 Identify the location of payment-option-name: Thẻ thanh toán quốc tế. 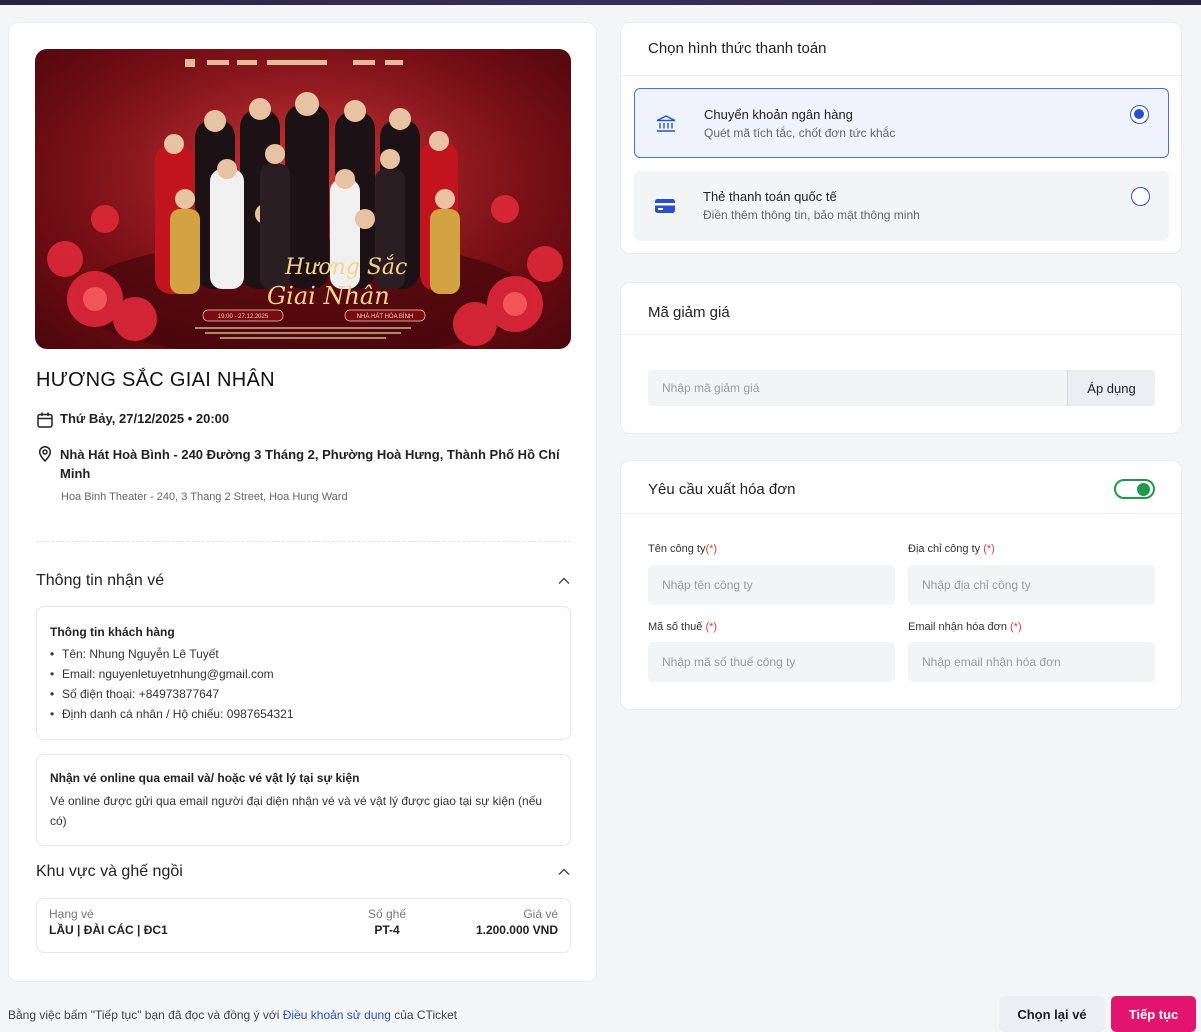
(770, 196).